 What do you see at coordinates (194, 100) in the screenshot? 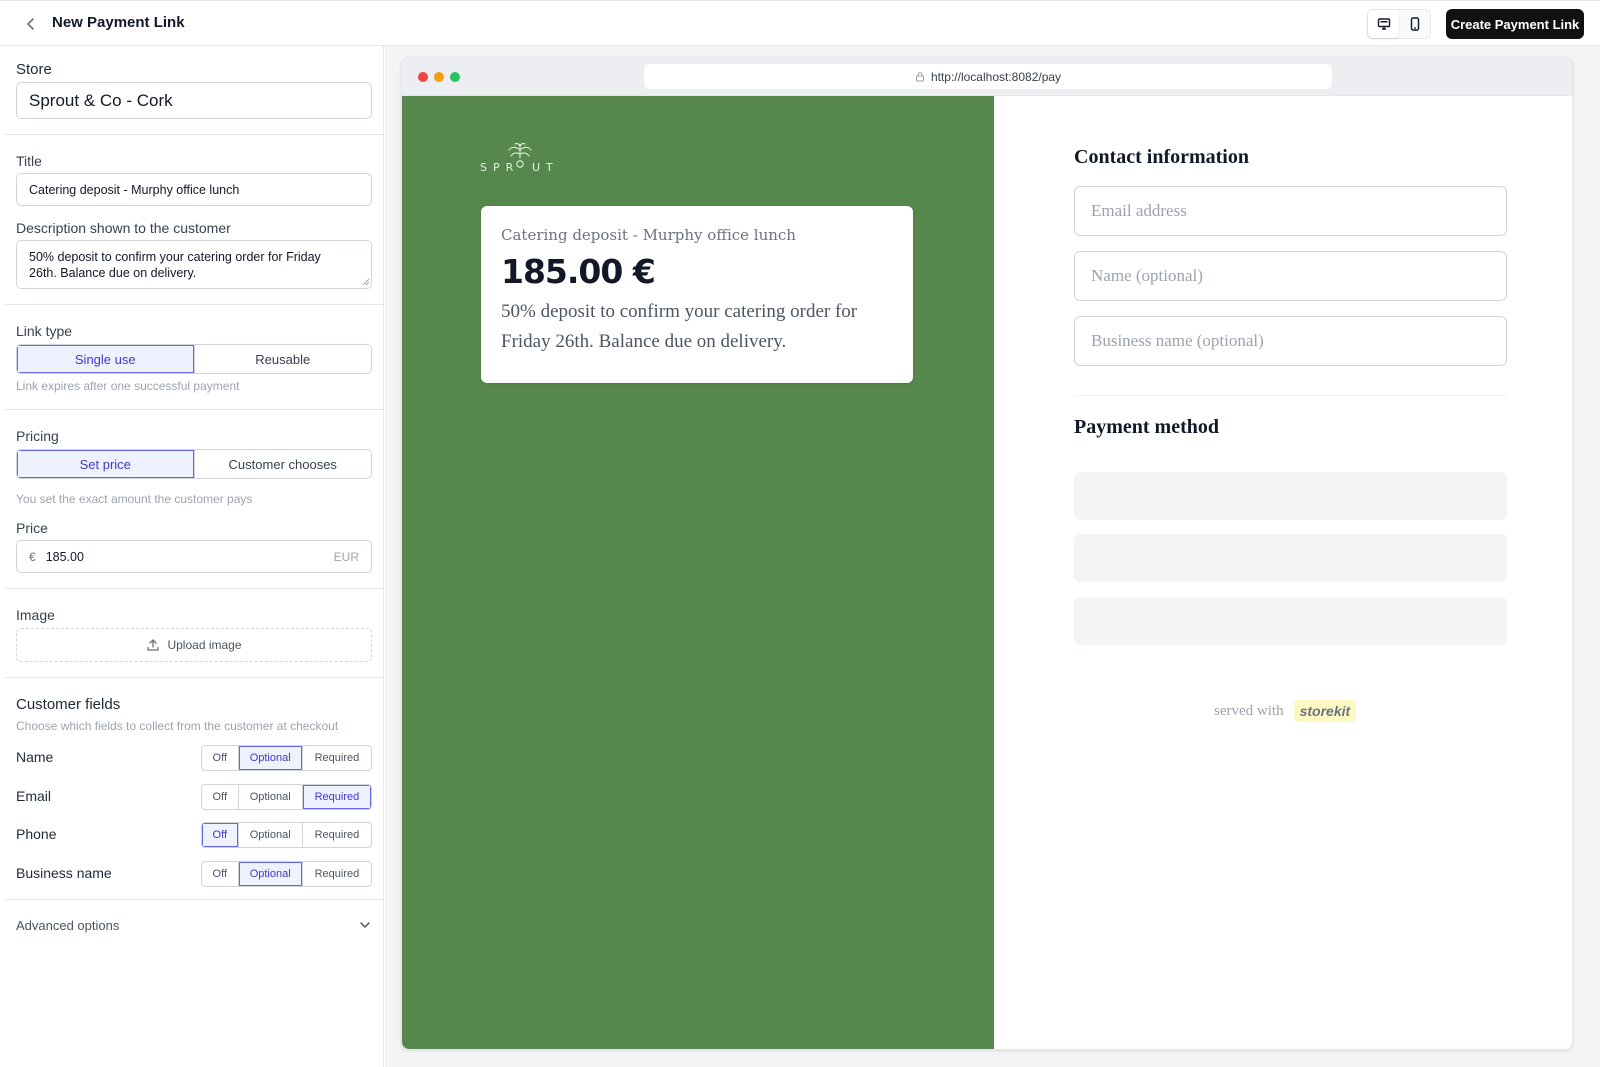
I see `store-select: Sprout & Co - Cork` at bounding box center [194, 100].